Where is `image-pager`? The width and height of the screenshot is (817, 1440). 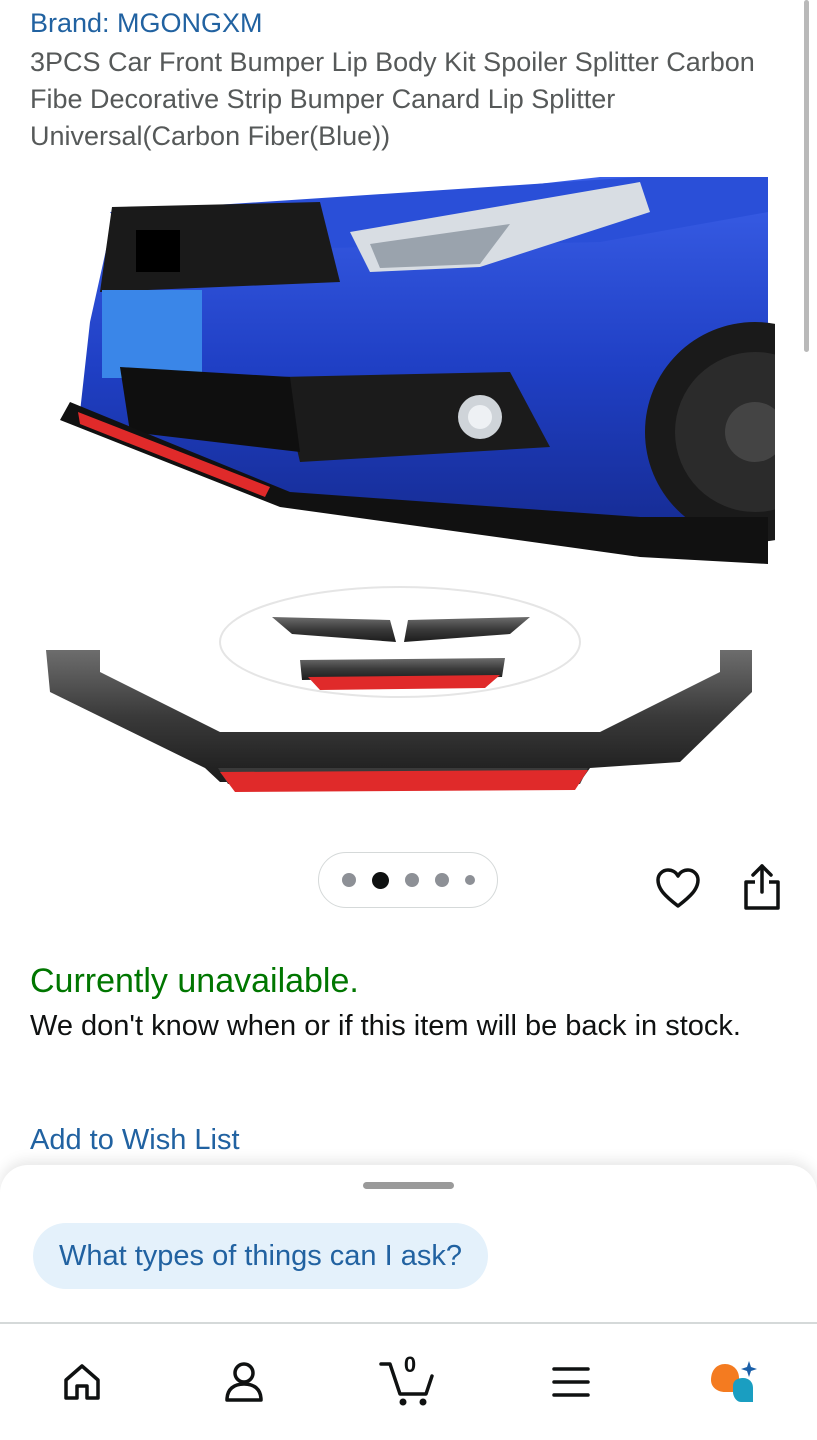 image-pager is located at coordinates (408, 880).